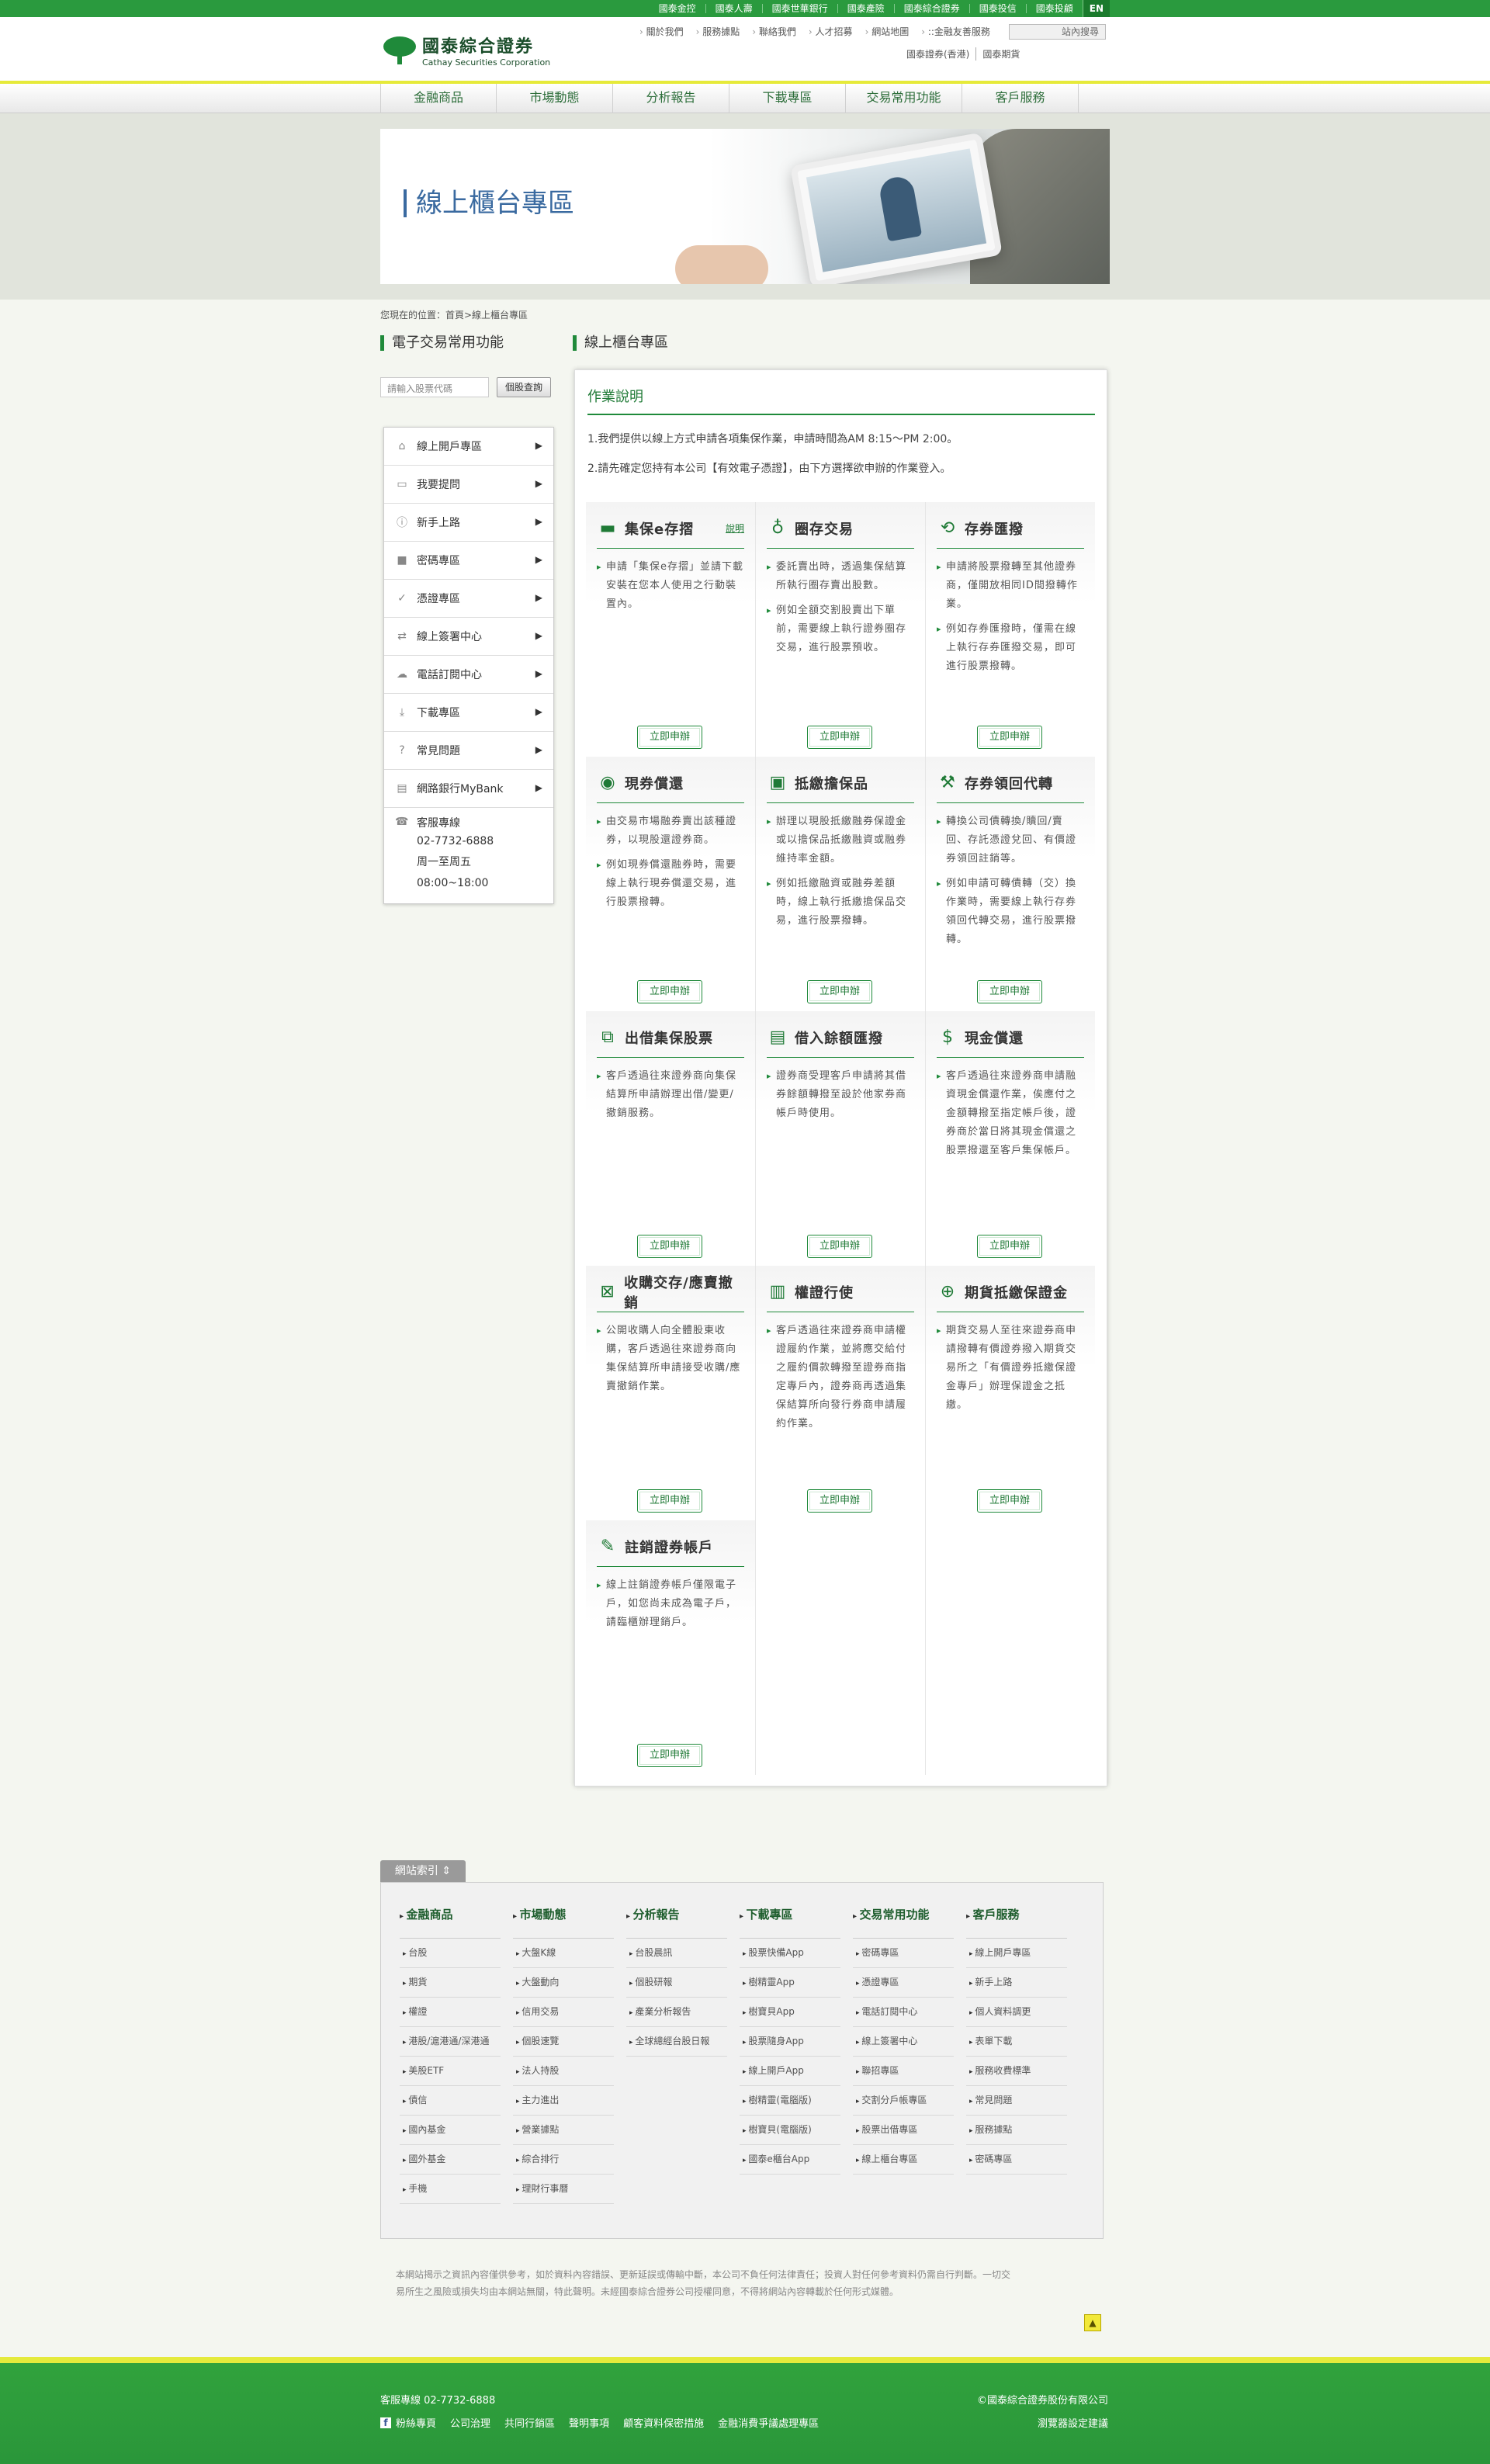 The image size is (1490, 2464). What do you see at coordinates (468, 561) in the screenshot?
I see `sidebar-item-password: ■ 密碼專區 ▶` at bounding box center [468, 561].